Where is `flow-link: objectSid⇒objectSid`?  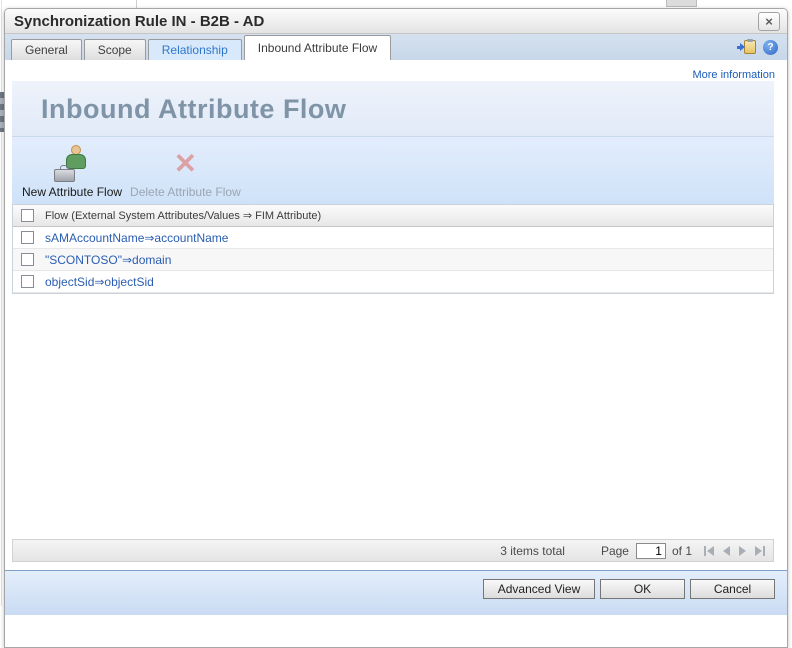 flow-link: objectSid⇒objectSid is located at coordinates (99, 282).